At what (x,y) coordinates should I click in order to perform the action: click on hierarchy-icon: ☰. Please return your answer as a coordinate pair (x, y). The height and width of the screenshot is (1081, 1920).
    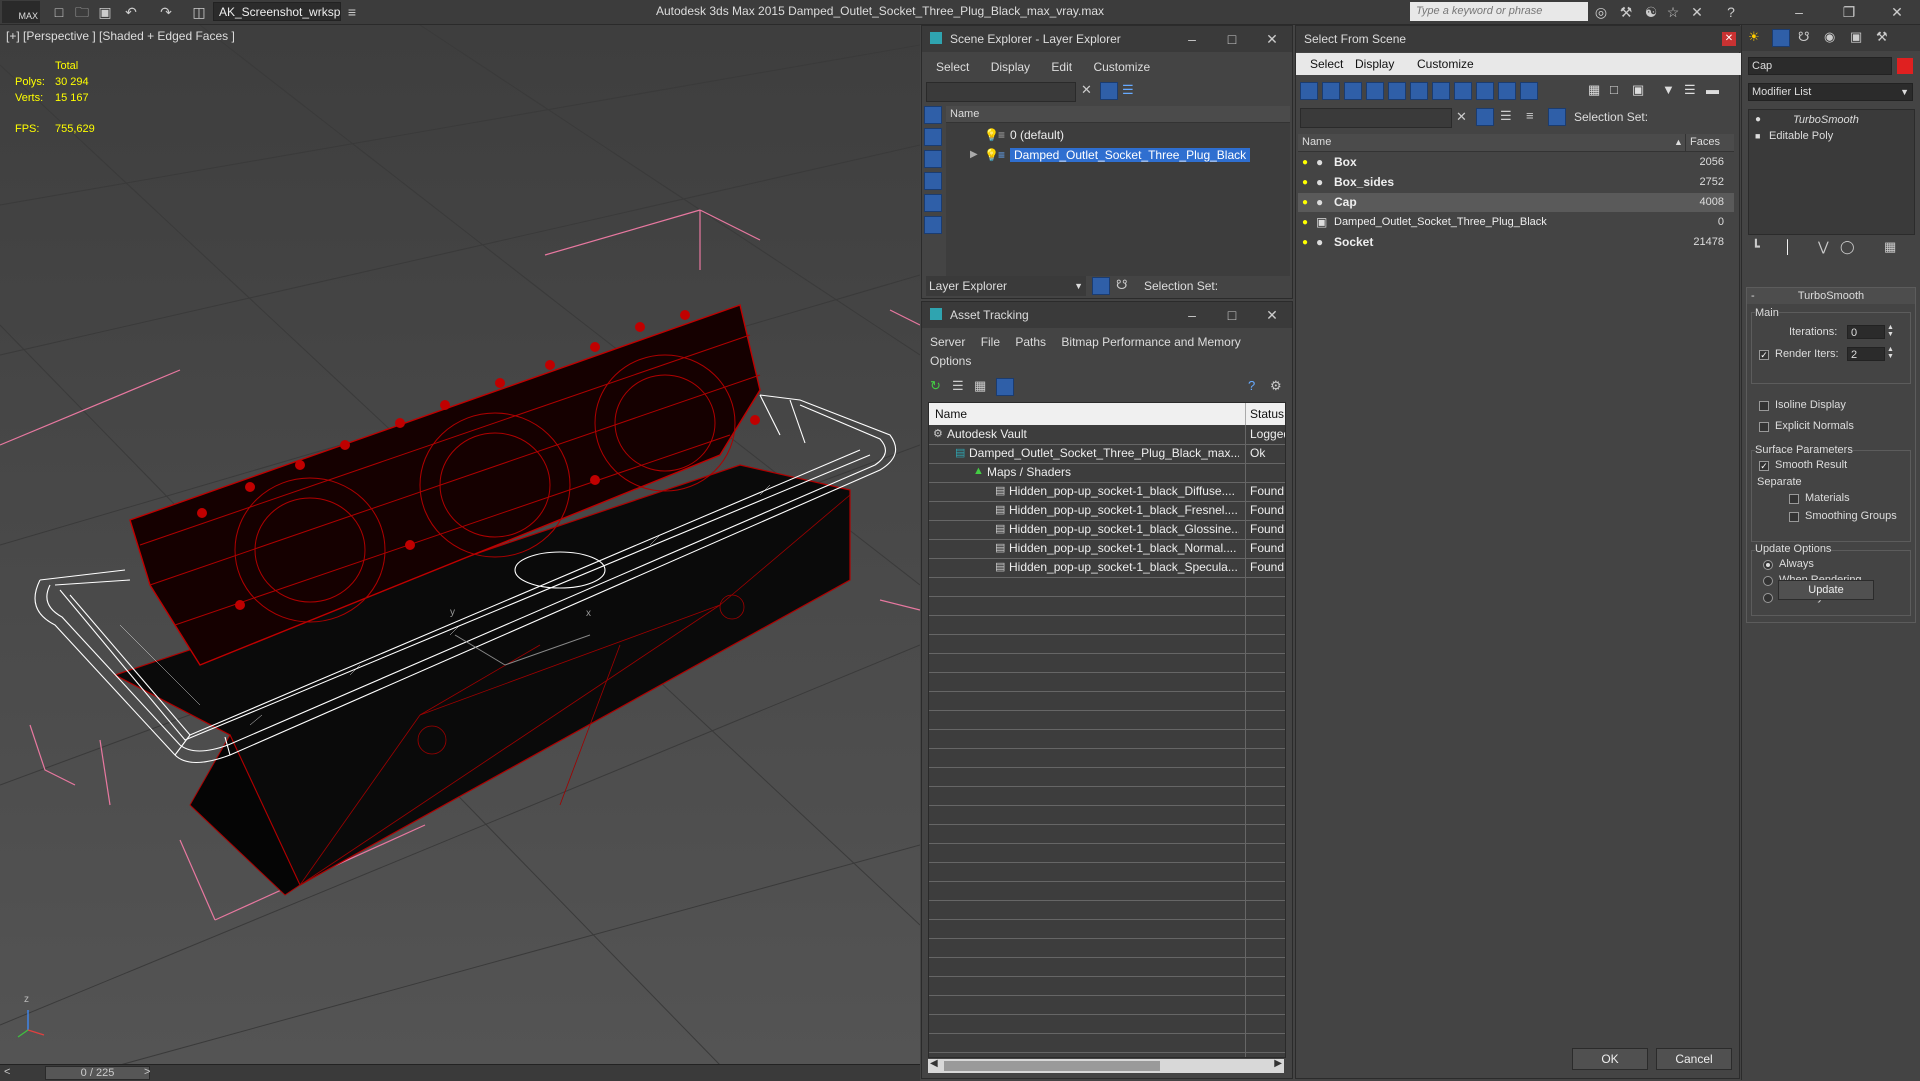
    Looking at the image, I should click on (1690, 90).